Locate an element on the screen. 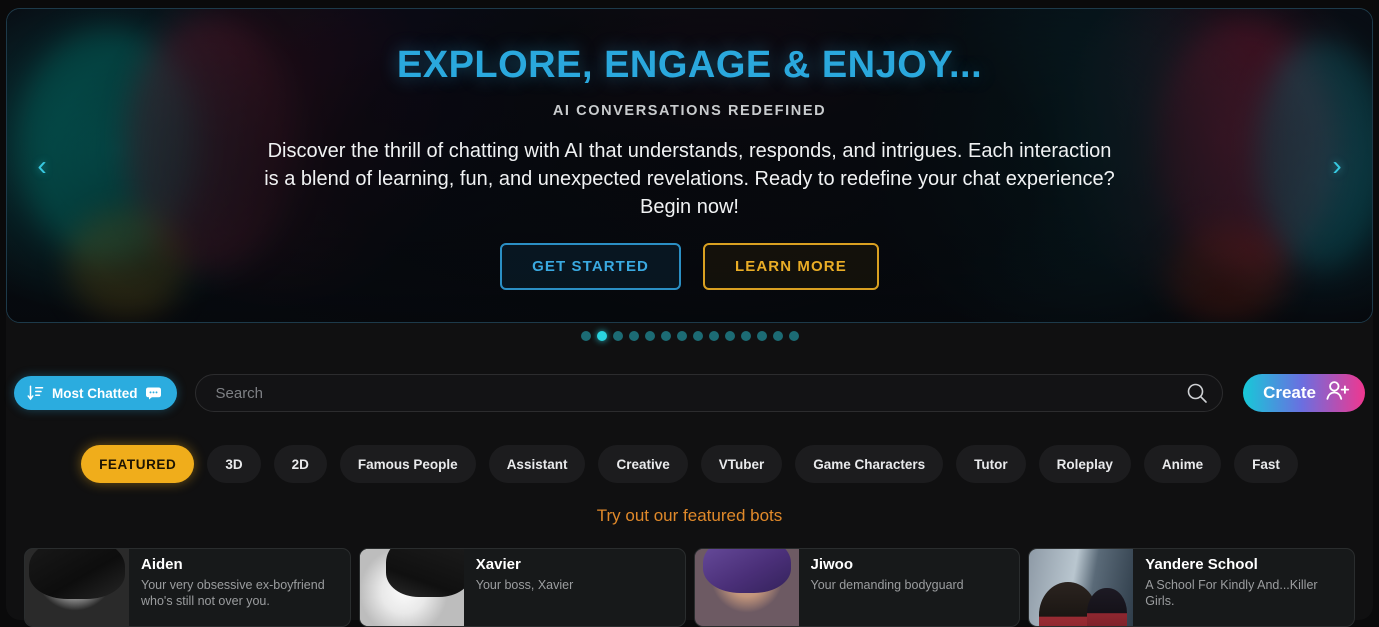 This screenshot has width=1379, height=627. tab-assistant: Assistant is located at coordinates (537, 464).